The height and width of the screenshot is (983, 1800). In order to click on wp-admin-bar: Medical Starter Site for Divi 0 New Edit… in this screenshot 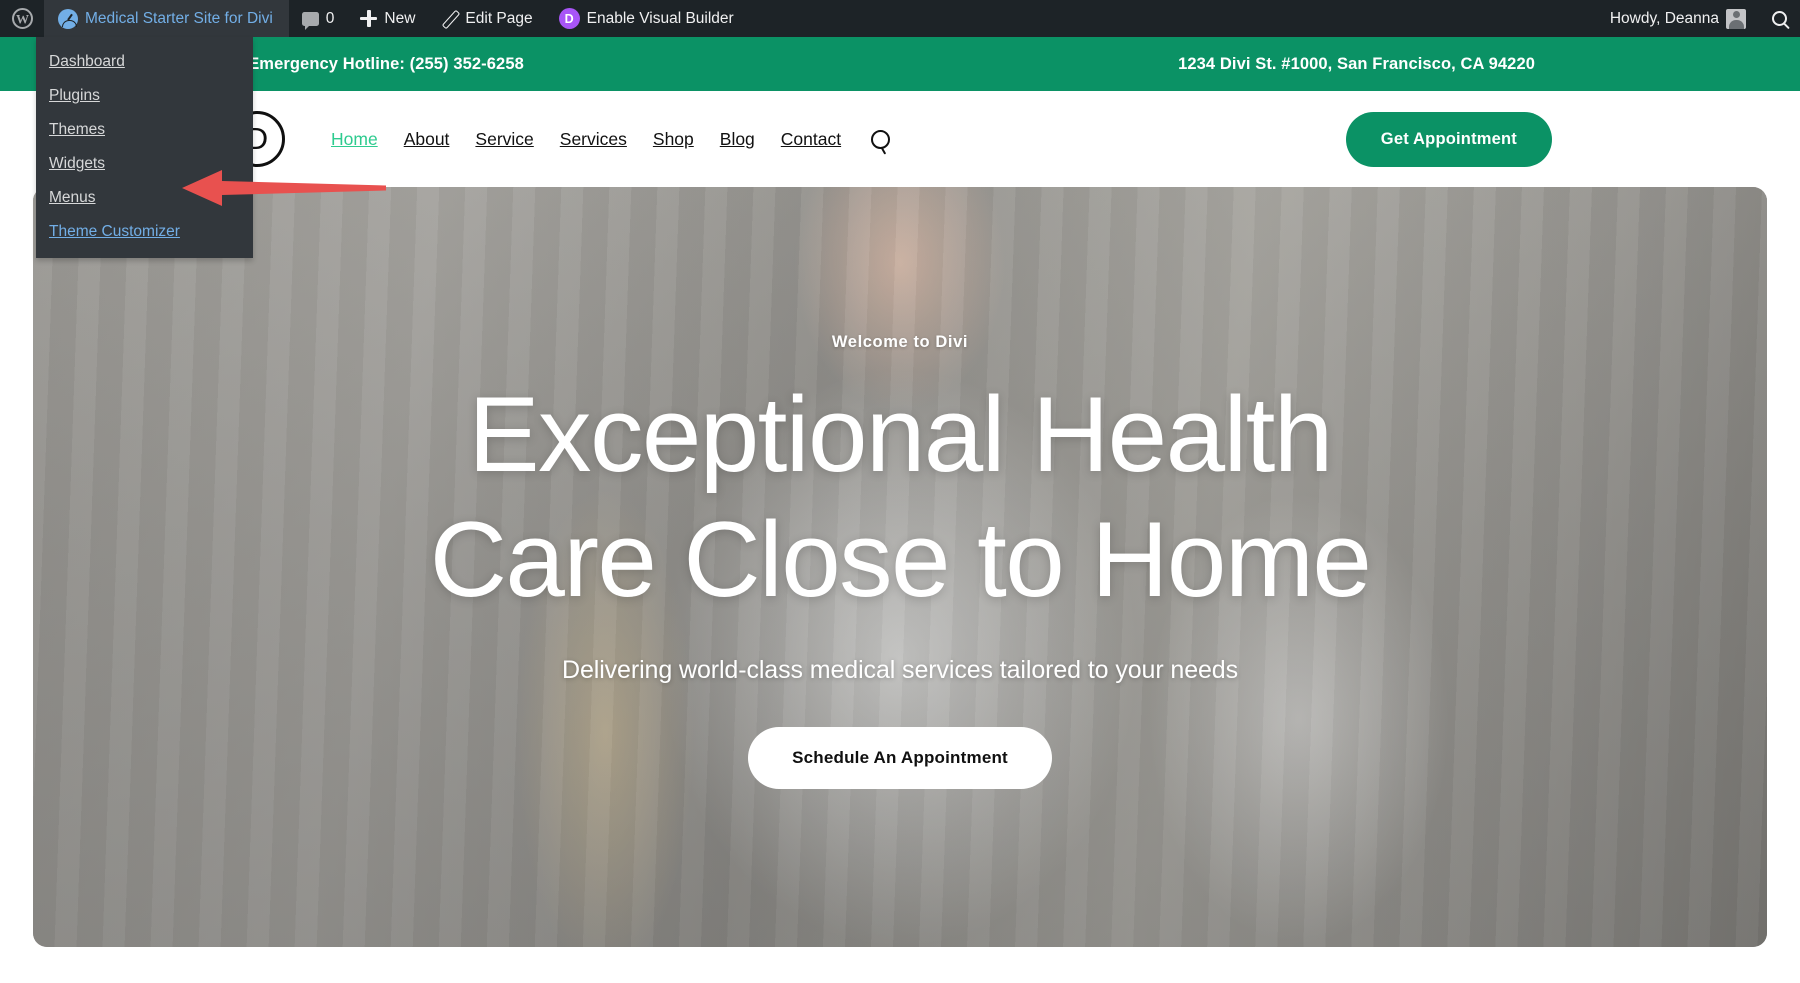, I will do `click(900, 18)`.